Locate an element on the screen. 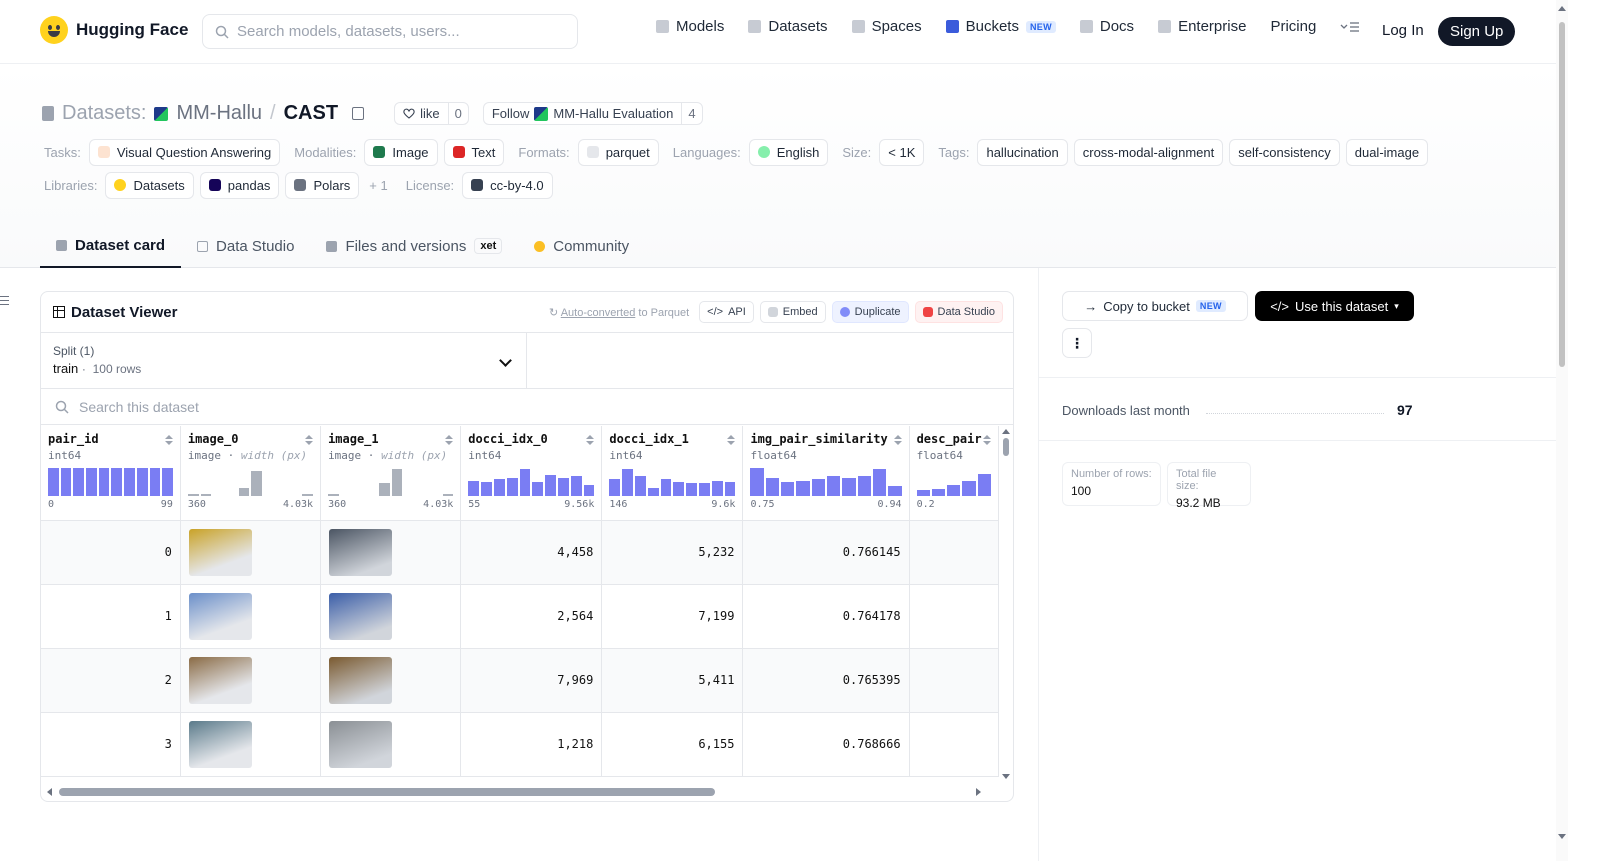 This screenshot has height=861, width=1600. follow-button: Follow MM-Hallu Evaluation 4 is located at coordinates (592, 113).